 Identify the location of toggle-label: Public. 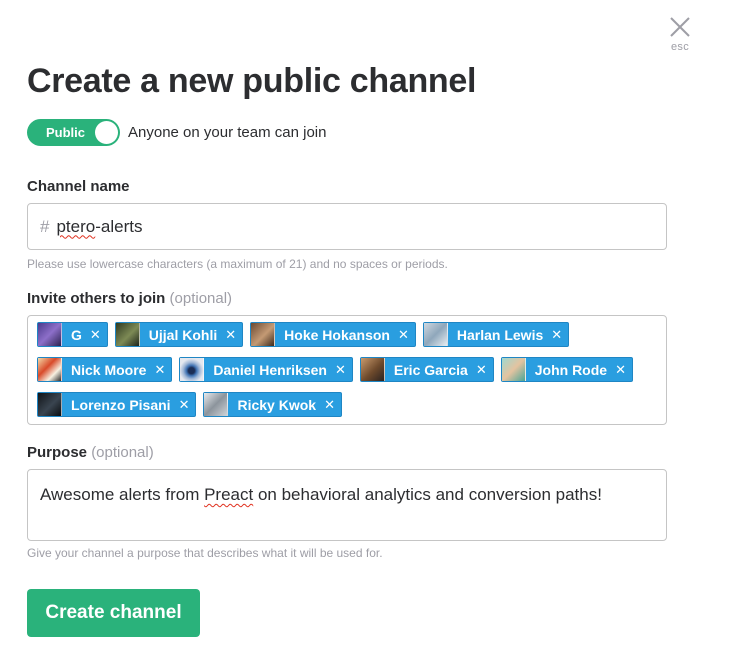
(66, 132).